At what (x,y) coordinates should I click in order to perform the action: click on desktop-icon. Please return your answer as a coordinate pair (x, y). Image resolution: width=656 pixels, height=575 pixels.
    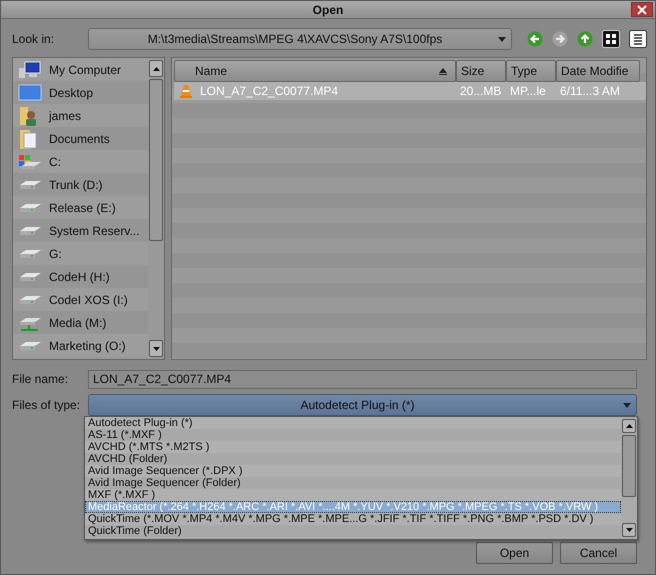
    Looking at the image, I should click on (30, 93).